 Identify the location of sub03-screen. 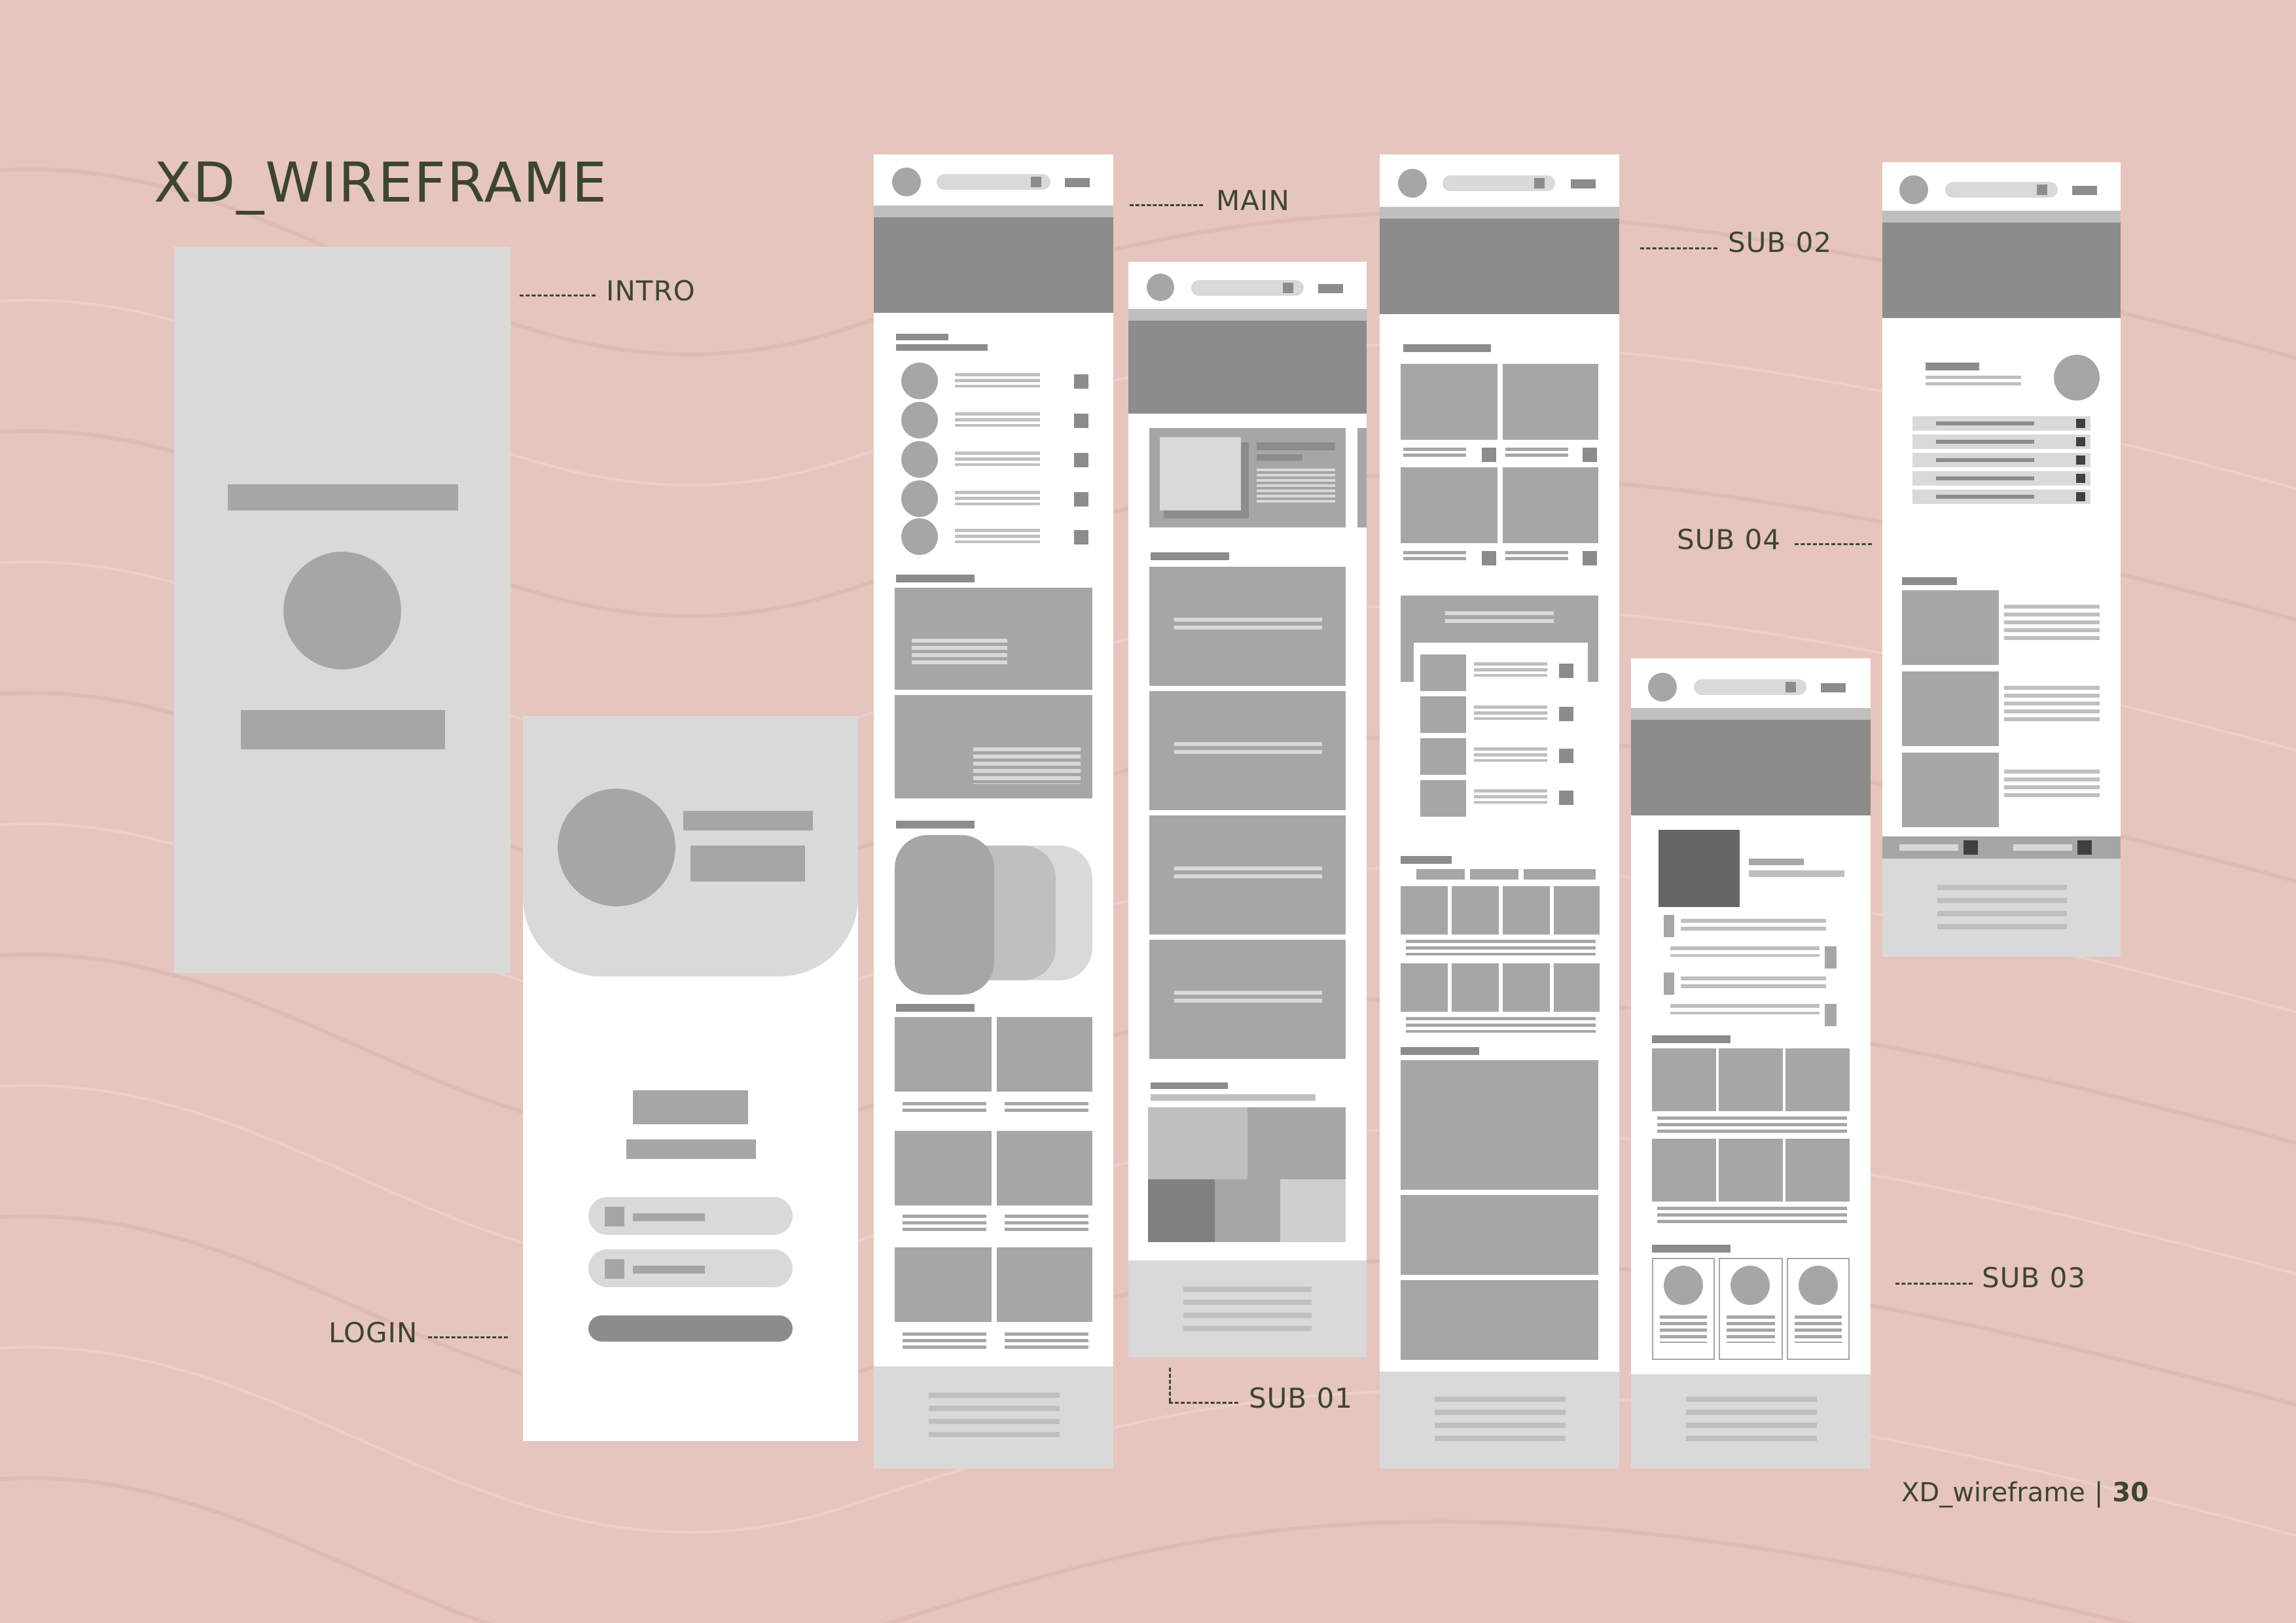
(1751, 1063).